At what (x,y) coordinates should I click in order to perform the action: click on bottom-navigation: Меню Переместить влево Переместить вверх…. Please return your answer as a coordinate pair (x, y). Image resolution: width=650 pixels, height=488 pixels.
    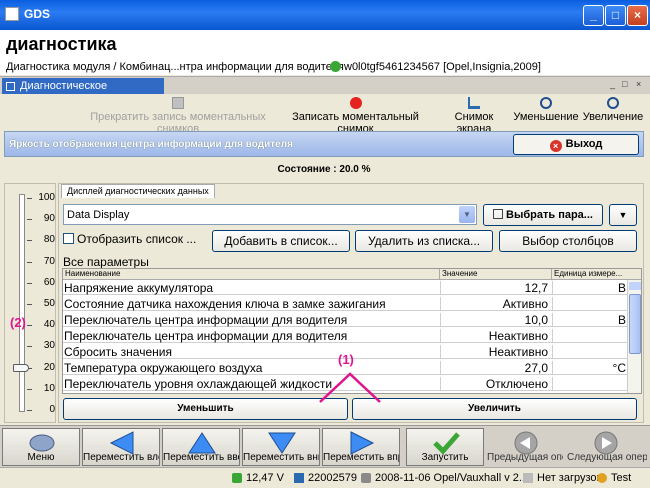
    Looking at the image, I should click on (325, 446).